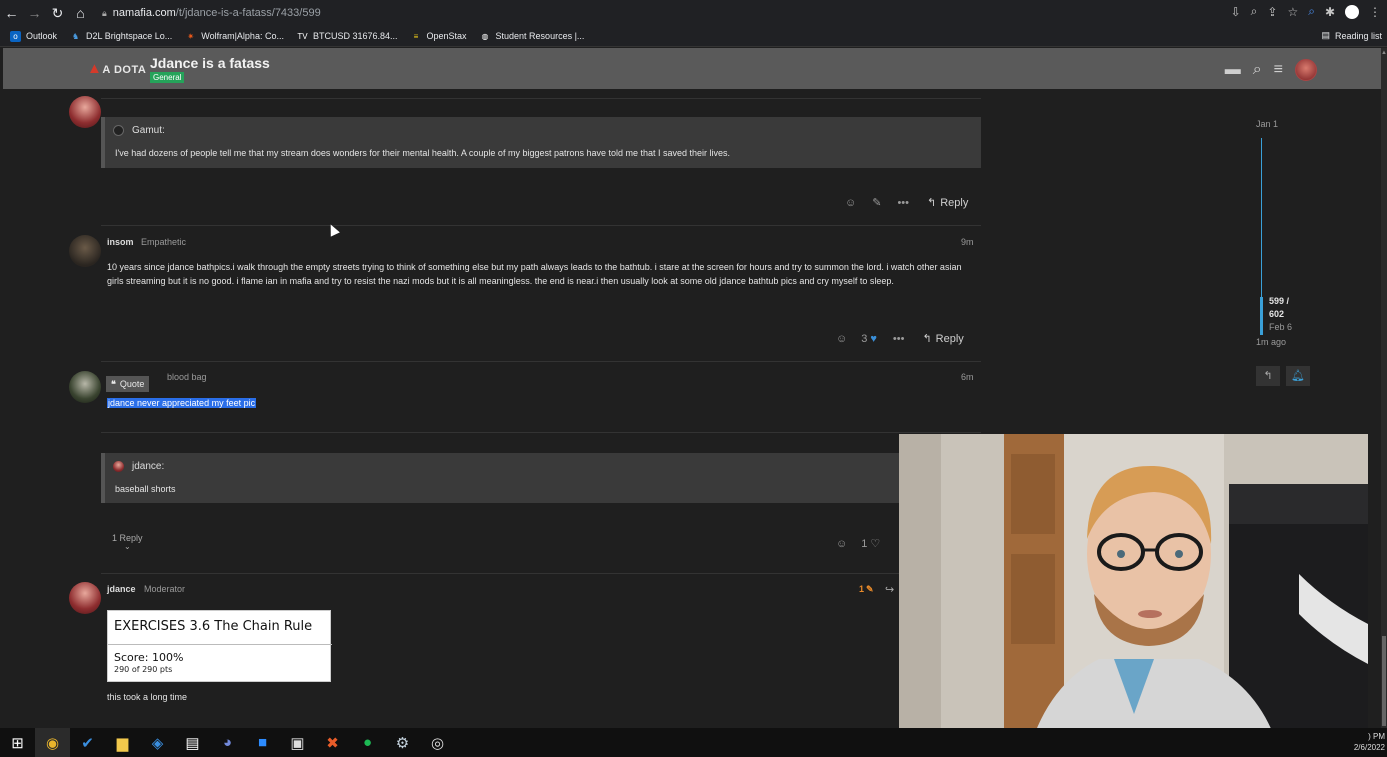  What do you see at coordinates (1311, 11) in the screenshot?
I see `extension-search-icon: ⌕` at bounding box center [1311, 11].